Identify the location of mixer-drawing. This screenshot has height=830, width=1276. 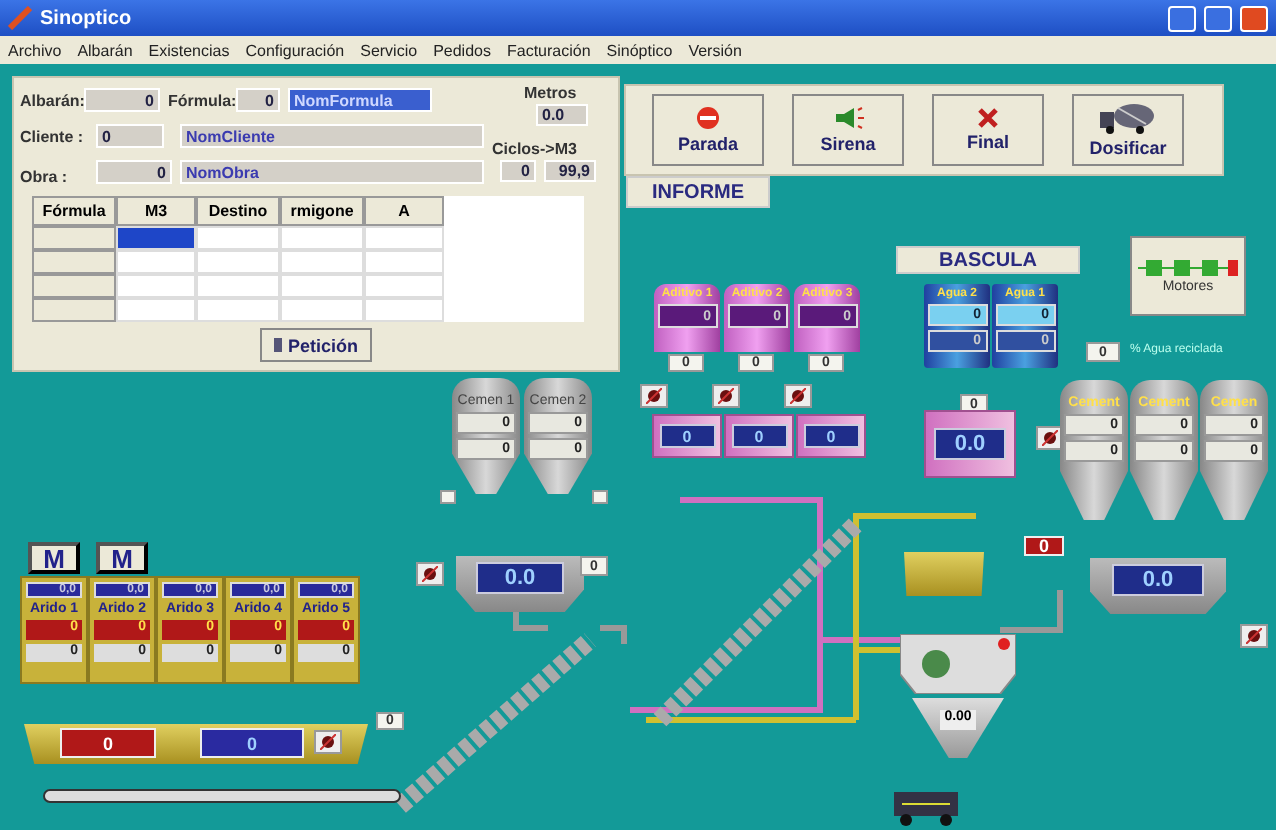
(958, 664).